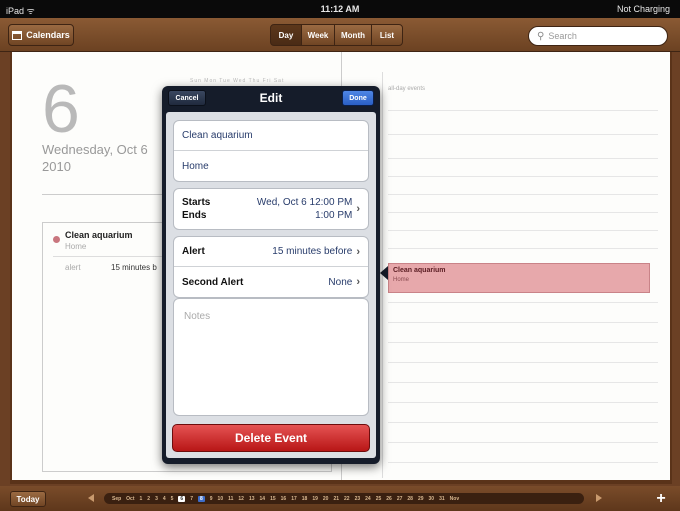 This screenshot has height=511, width=680. What do you see at coordinates (294, 499) in the screenshot?
I see `day-scrubber-day: 17` at bounding box center [294, 499].